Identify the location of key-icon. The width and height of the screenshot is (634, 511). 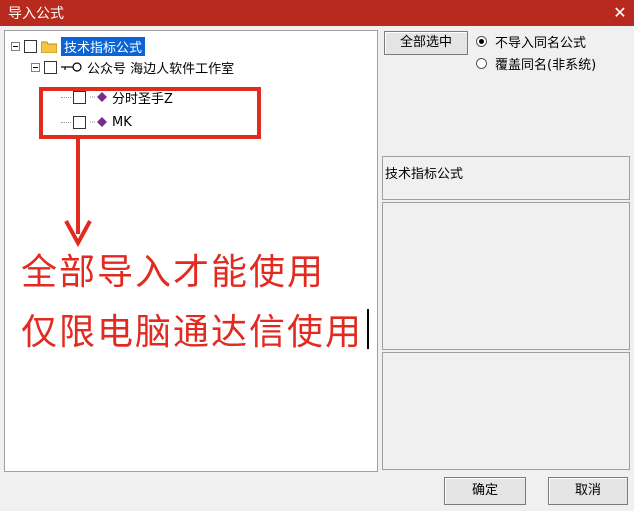
(71, 67).